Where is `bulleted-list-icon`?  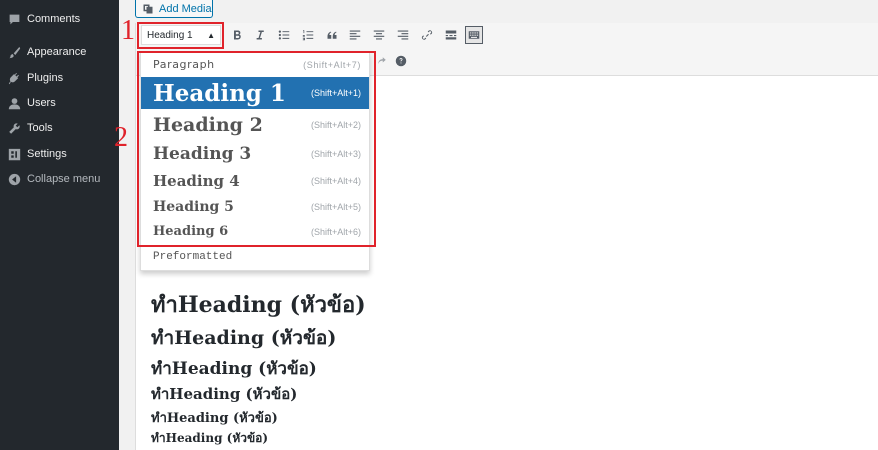
bulleted-list-icon is located at coordinates (284, 35).